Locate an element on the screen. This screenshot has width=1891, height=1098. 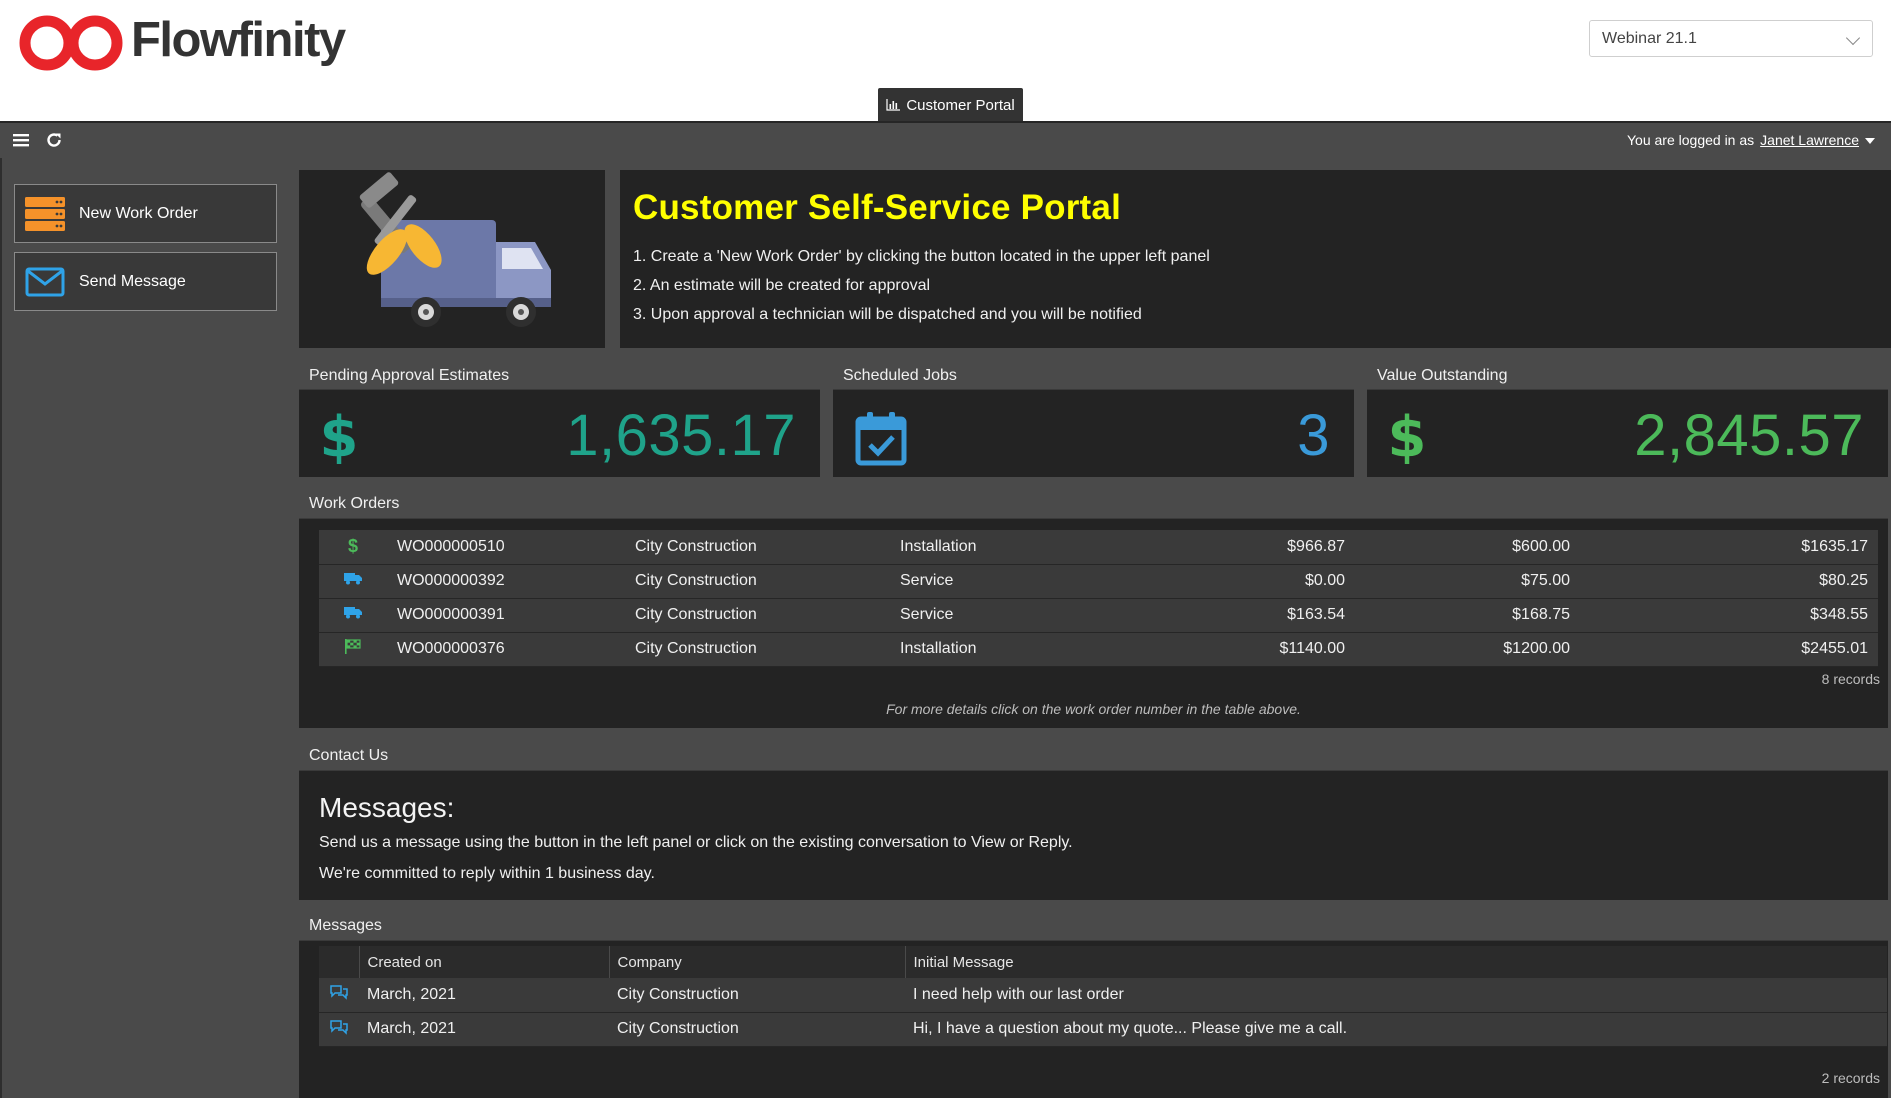
kpi-scheduled-jobs: Scheduled Jobs 3 is located at coordinates (1093, 418).